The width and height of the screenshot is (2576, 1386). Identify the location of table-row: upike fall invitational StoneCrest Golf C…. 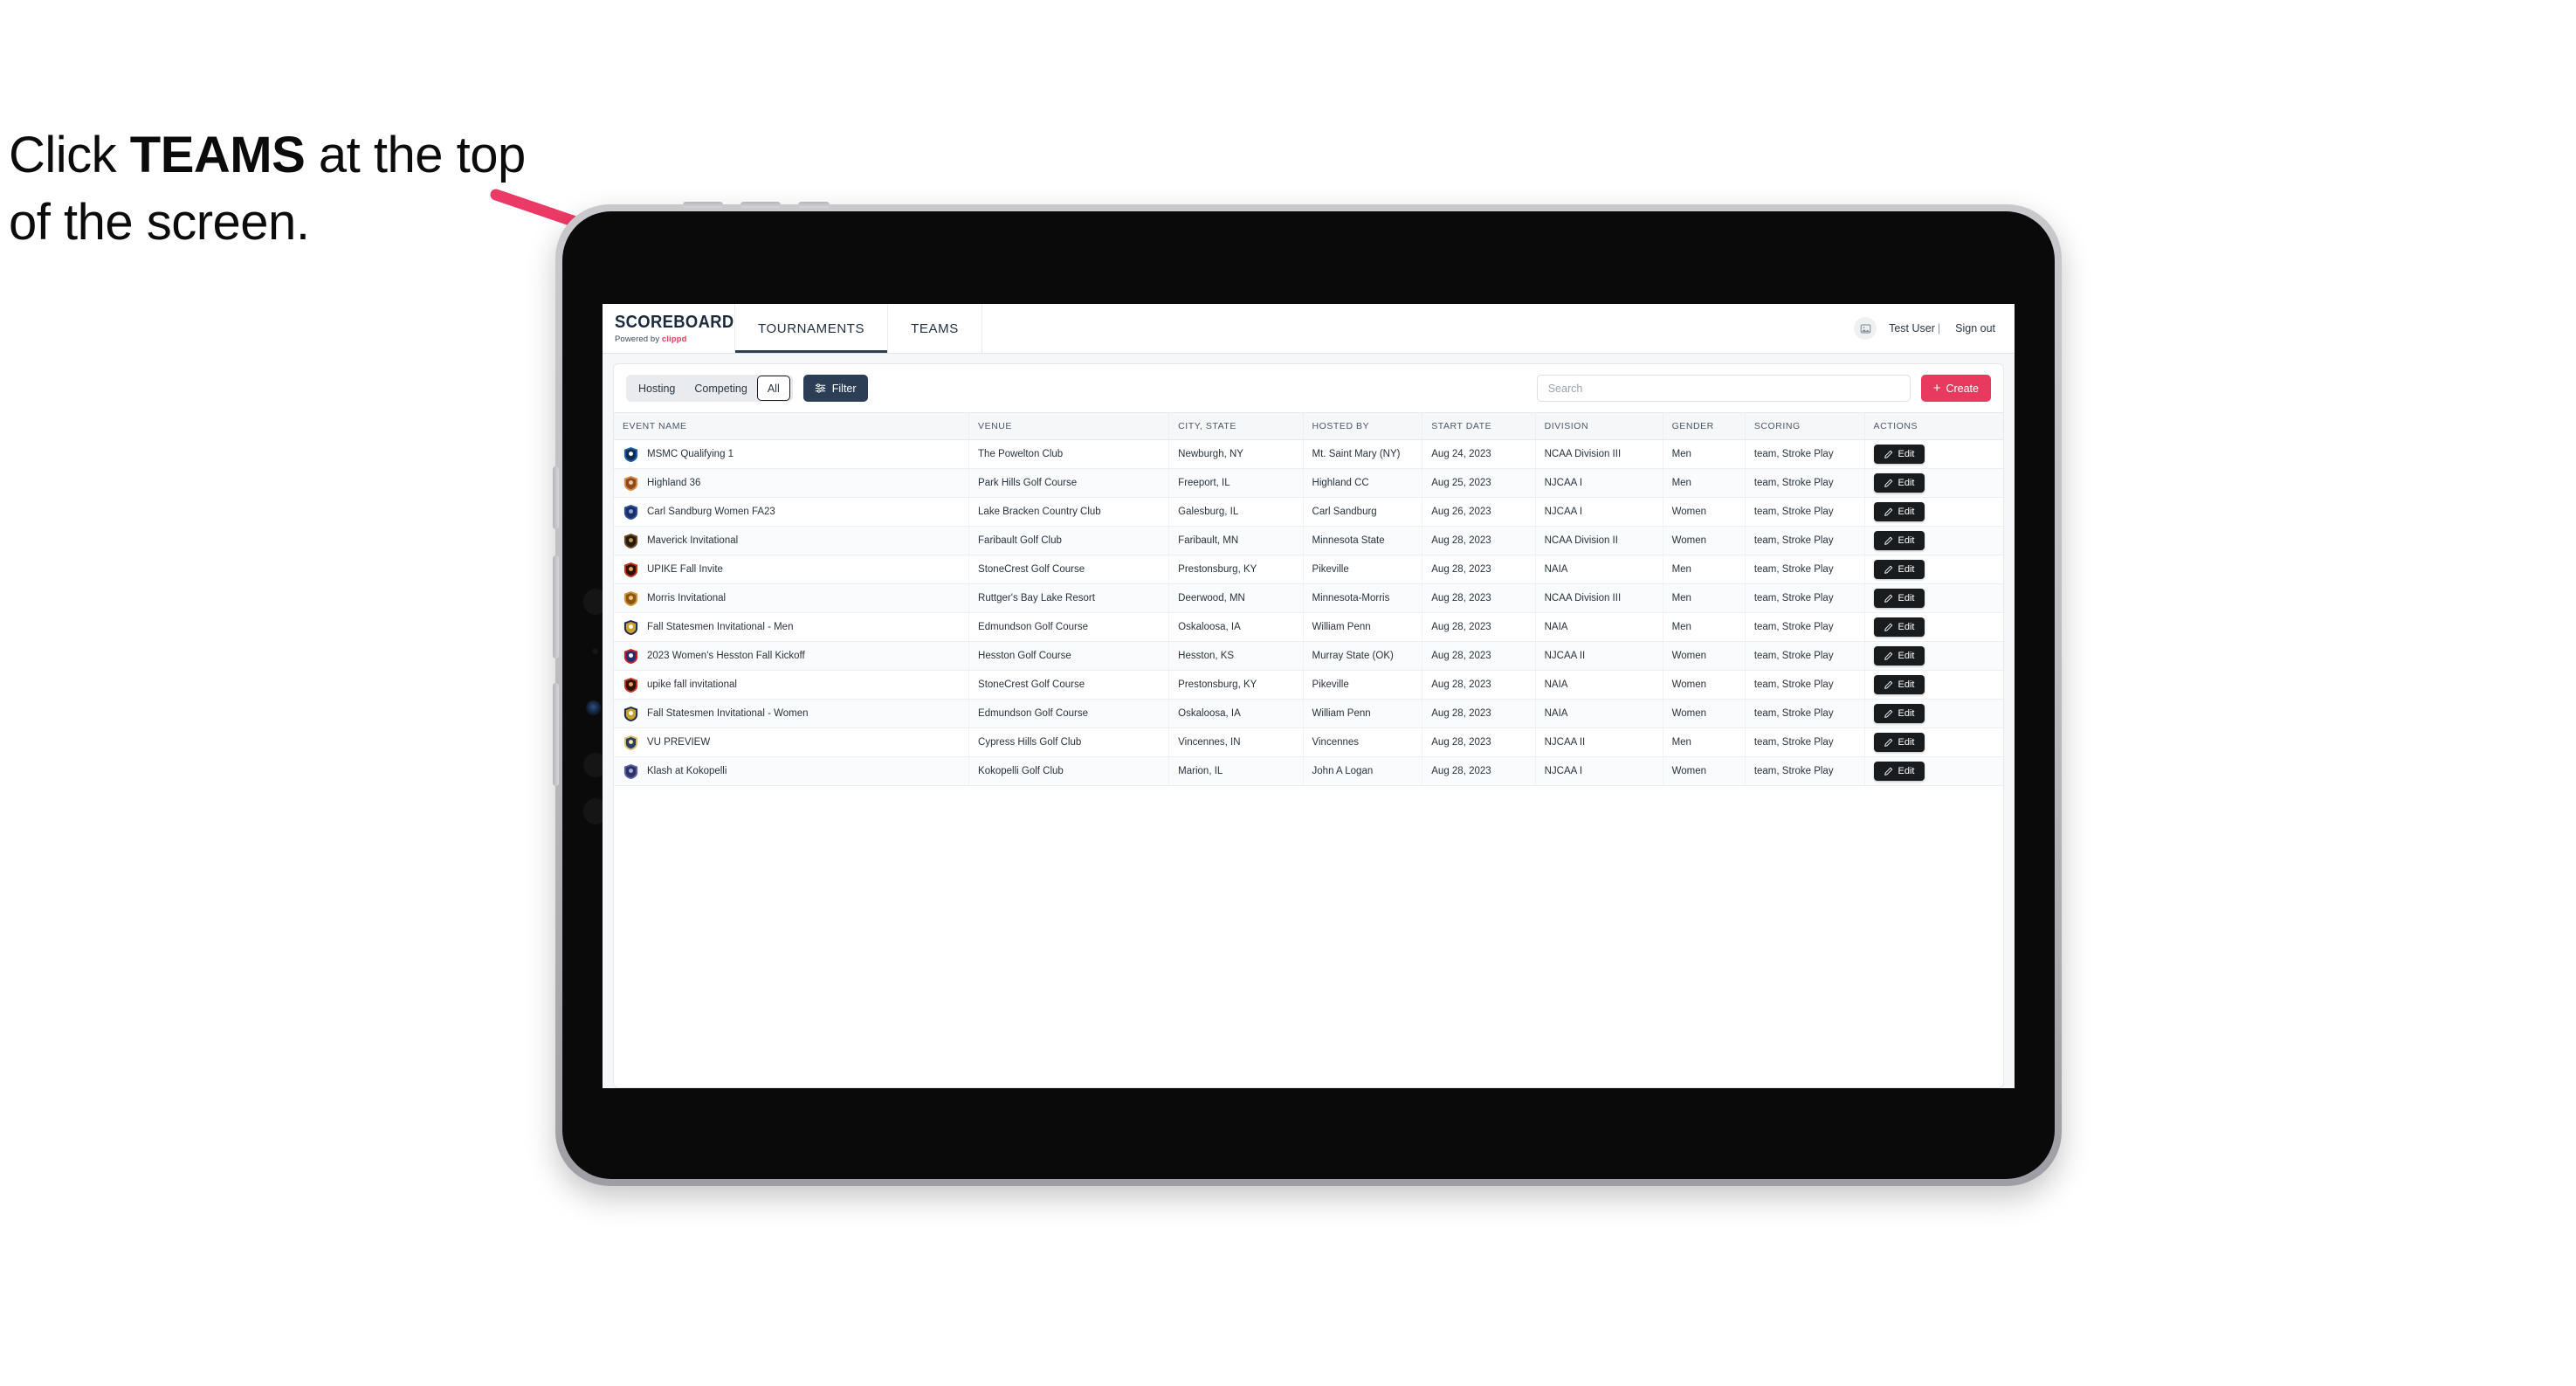
(1308, 685).